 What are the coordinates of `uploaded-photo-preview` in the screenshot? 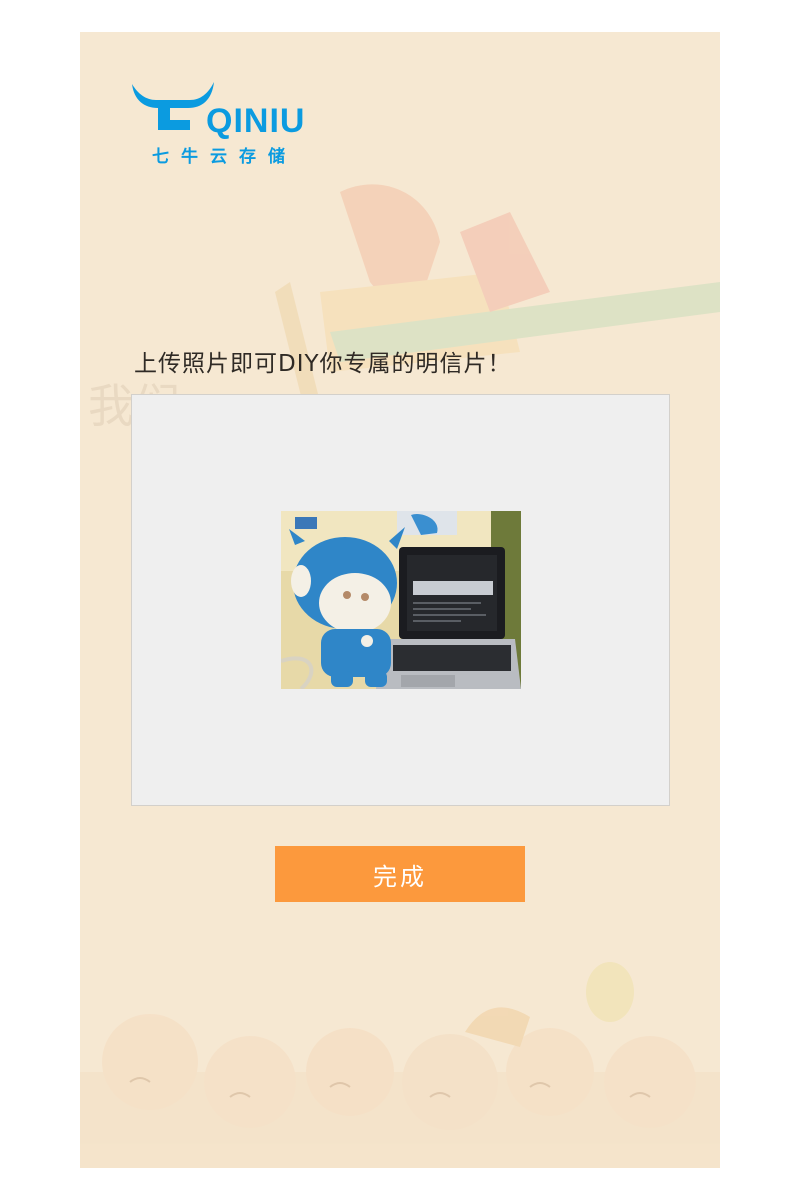 It's located at (401, 600).